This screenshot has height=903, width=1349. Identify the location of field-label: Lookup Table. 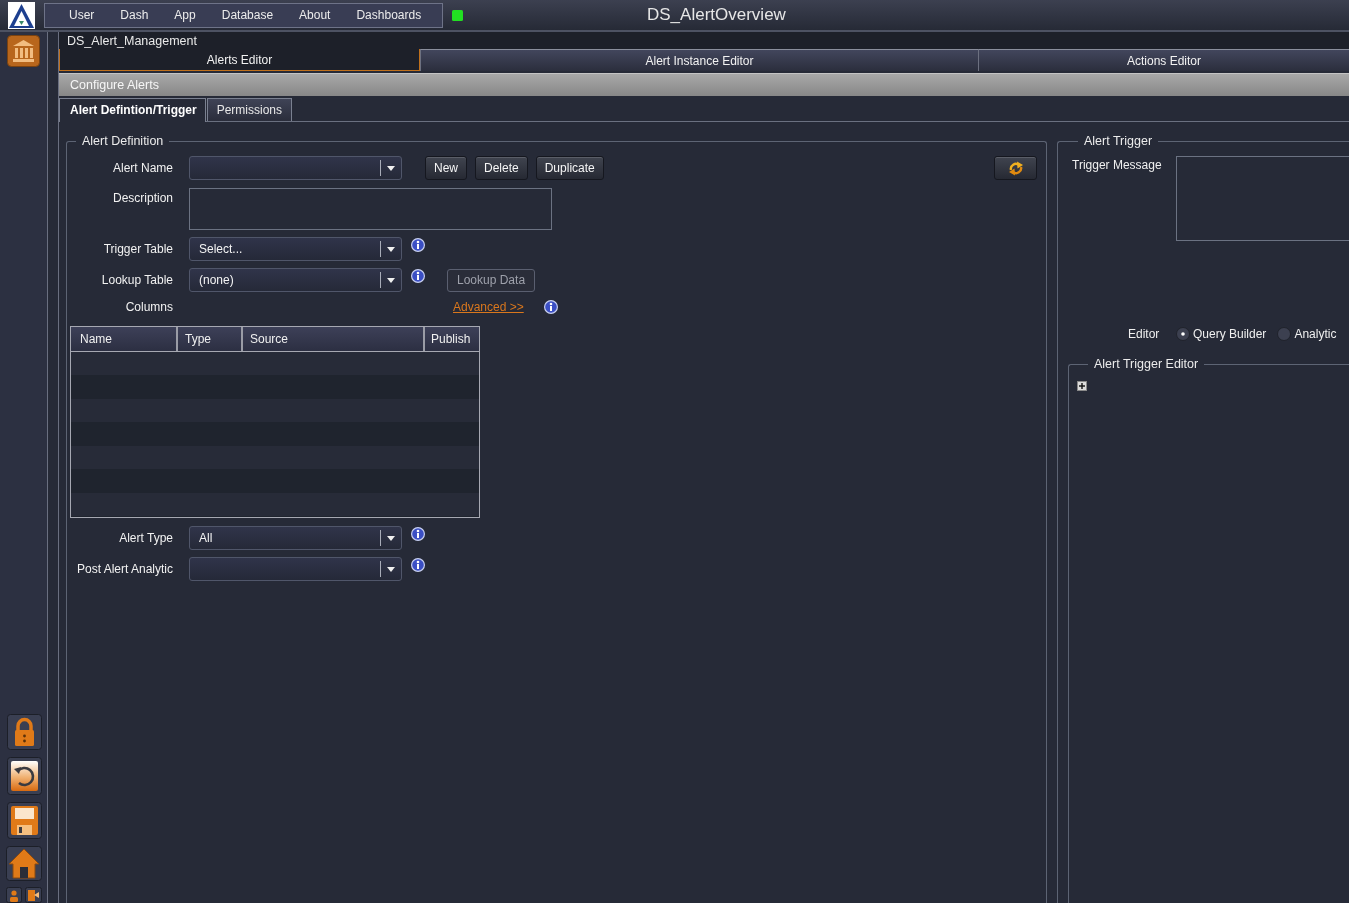
(136, 280).